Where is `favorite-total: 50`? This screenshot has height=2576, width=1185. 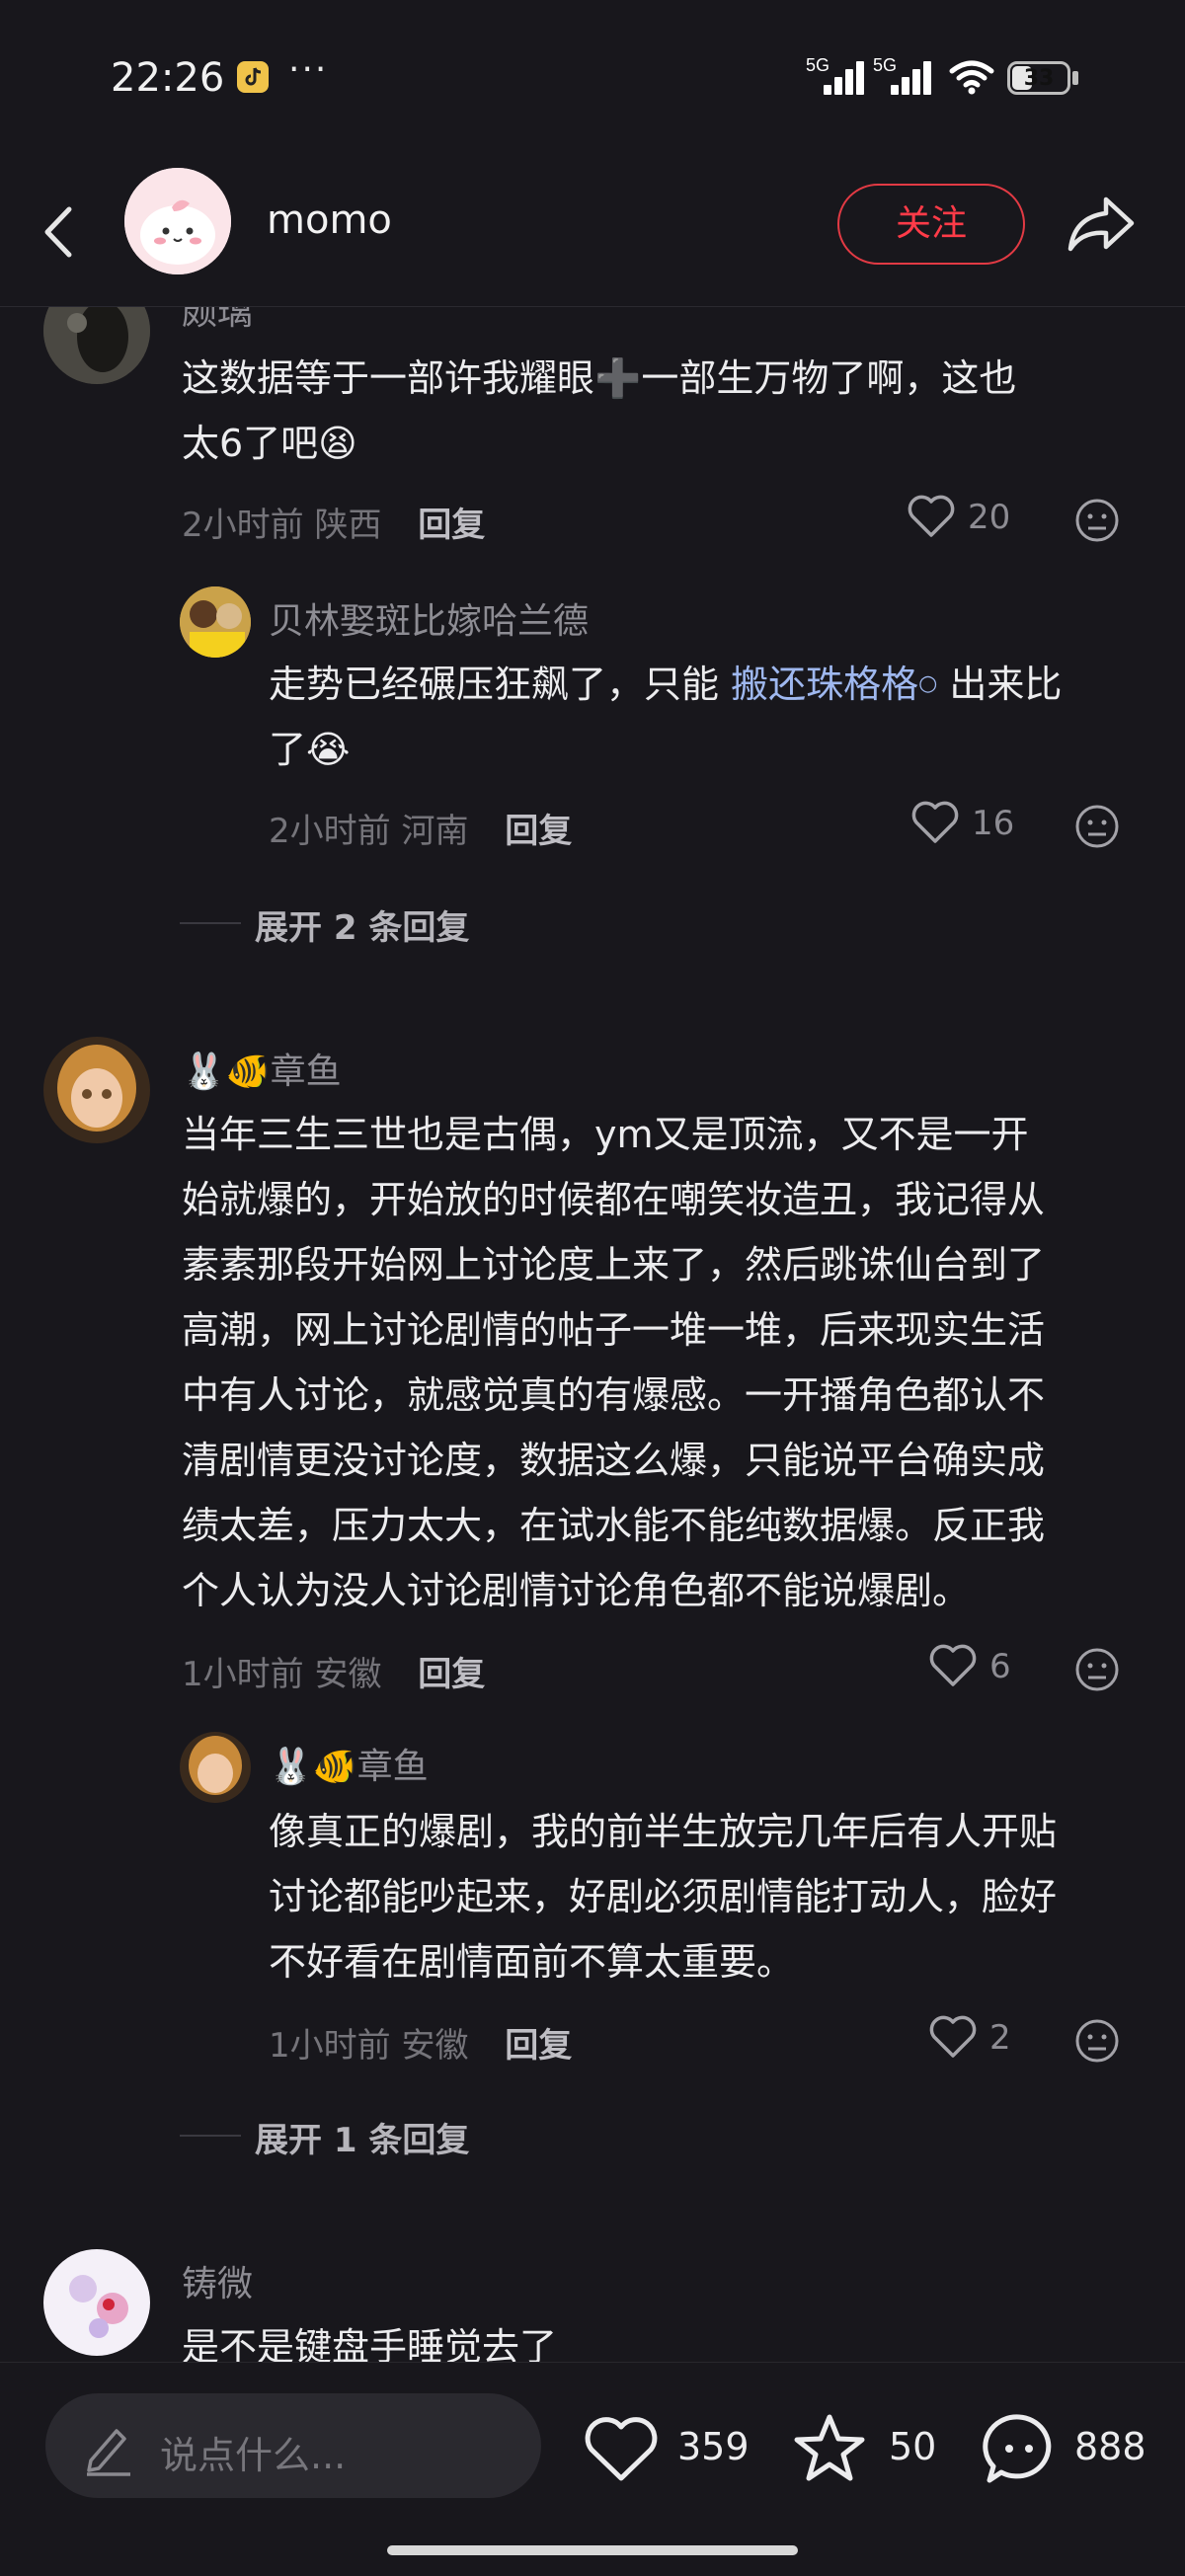 favorite-total: 50 is located at coordinates (913, 2446).